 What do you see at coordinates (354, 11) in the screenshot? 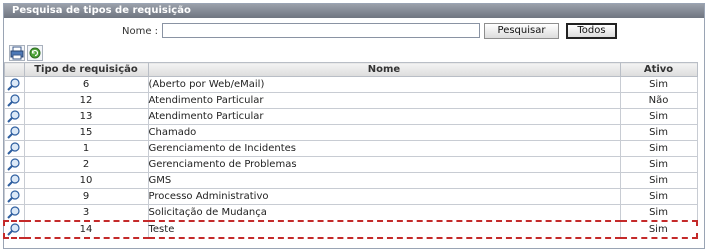
I see `panel-title: Pesquisa de tipos de requisição` at bounding box center [354, 11].